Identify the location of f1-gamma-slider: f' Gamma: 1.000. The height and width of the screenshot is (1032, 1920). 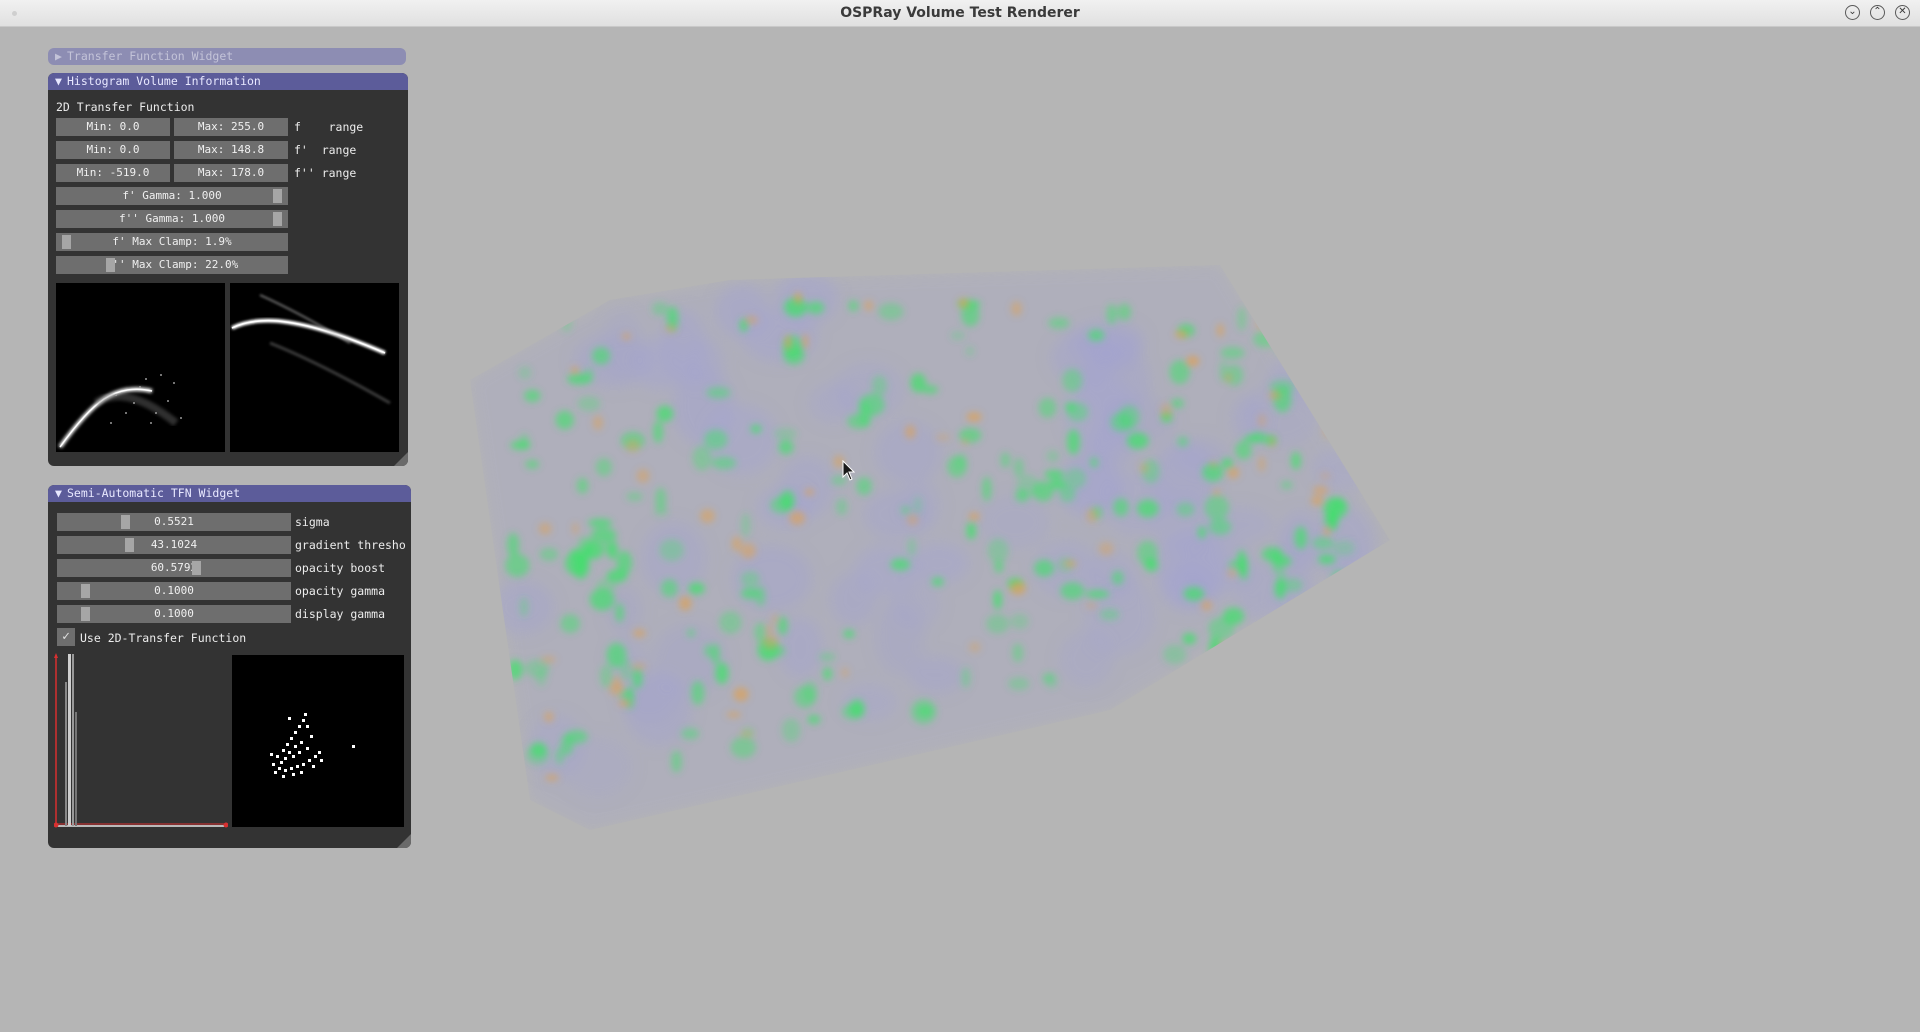
(172, 196).